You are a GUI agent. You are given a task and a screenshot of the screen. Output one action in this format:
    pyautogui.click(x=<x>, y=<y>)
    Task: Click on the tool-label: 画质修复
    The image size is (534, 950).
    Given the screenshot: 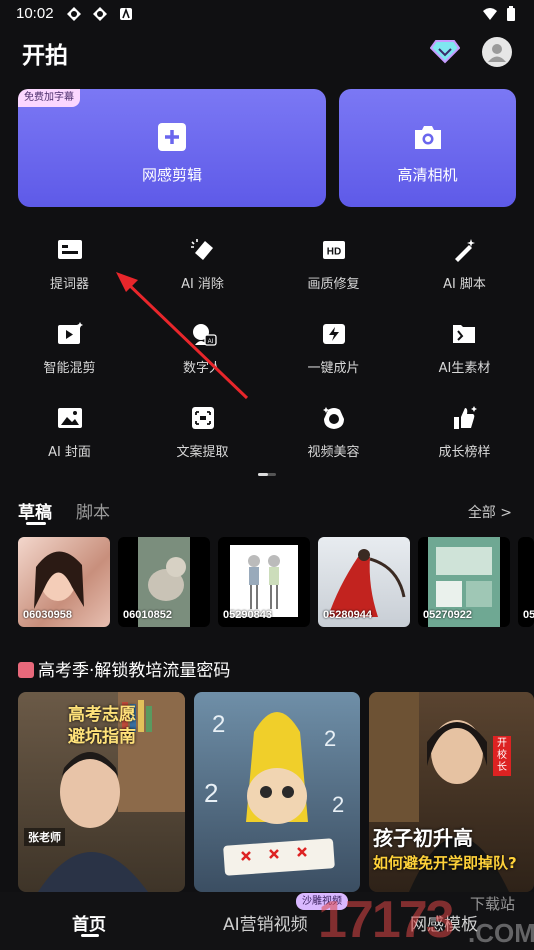 What is the action you would take?
    pyautogui.click(x=333, y=284)
    